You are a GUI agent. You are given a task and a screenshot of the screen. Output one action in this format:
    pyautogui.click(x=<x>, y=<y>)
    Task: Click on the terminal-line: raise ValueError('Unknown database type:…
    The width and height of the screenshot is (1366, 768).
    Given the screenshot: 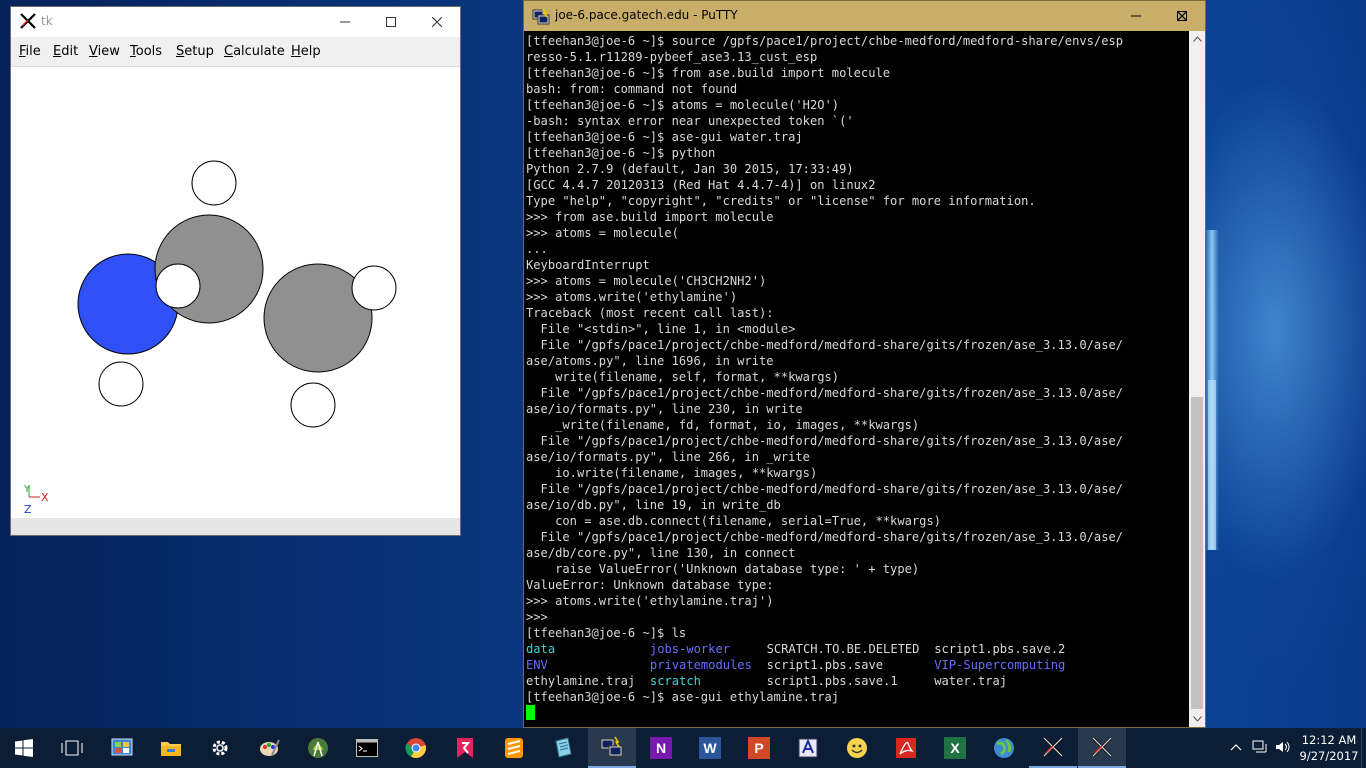 What is the action you would take?
    pyautogui.click(x=723, y=569)
    